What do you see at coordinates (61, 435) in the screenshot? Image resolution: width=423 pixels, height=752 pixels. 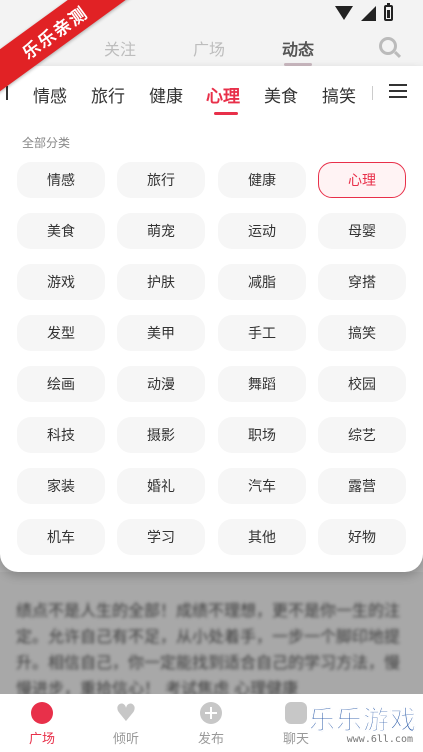 I see `category-chip: 科技` at bounding box center [61, 435].